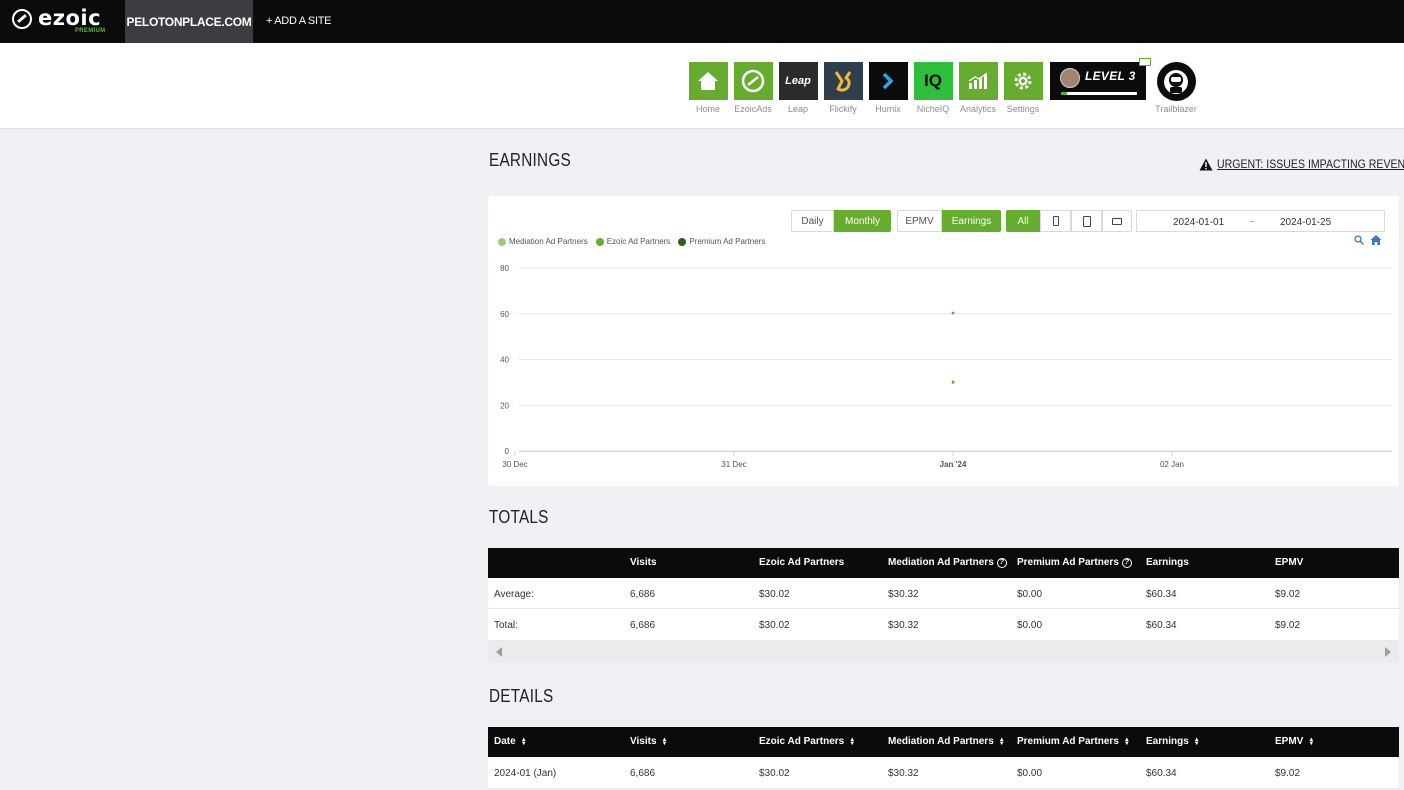 The height and width of the screenshot is (790, 1404). Describe the element at coordinates (1376, 240) in the screenshot. I see `reset-zoom-home-icon` at that location.